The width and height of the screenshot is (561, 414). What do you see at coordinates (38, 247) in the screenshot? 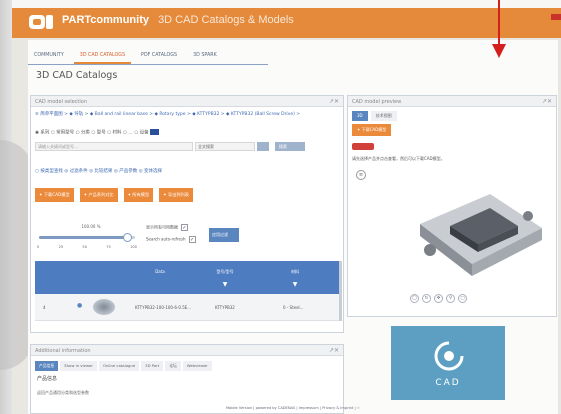
I see `slider-tick: 0` at bounding box center [38, 247].